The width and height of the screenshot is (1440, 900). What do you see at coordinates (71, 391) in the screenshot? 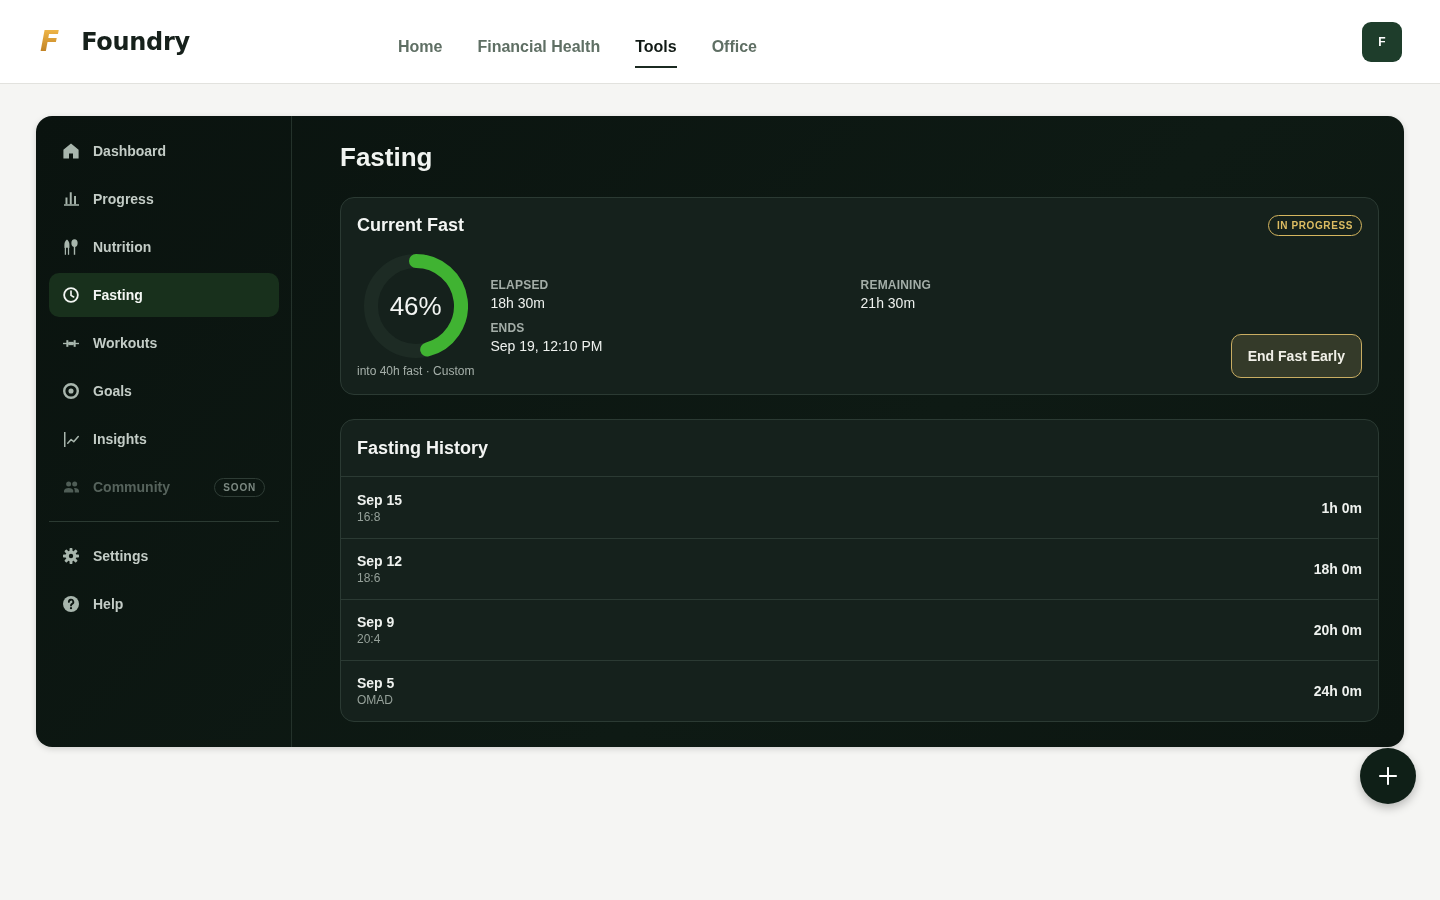
I see `target-icon` at bounding box center [71, 391].